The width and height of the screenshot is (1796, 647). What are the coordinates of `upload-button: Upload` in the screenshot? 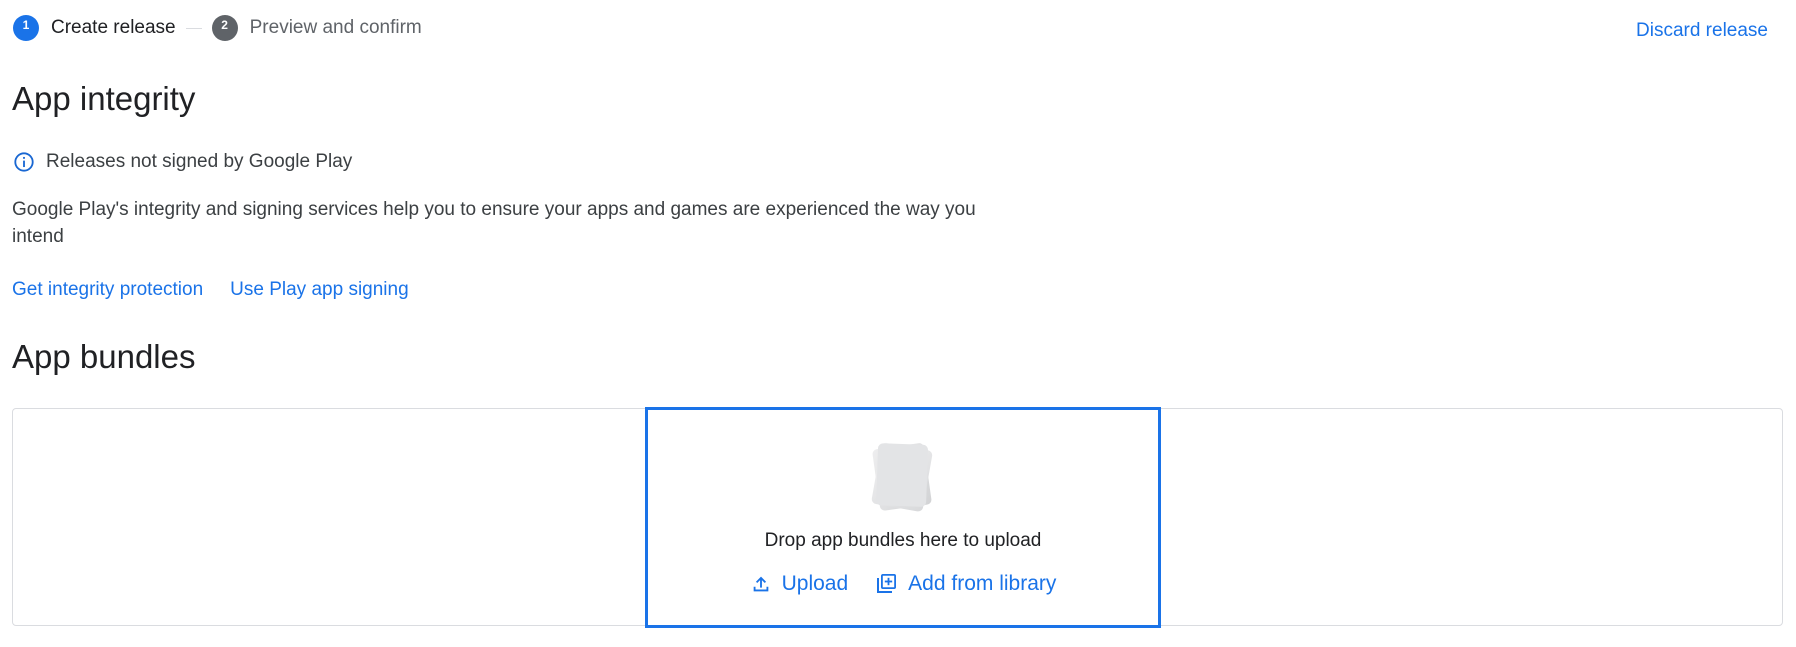 It's located at (799, 584).